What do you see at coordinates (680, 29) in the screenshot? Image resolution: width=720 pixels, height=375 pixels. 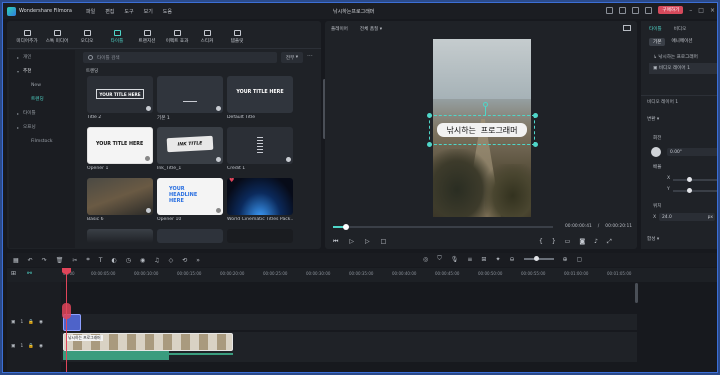 I see `tab-video-props: 비디오` at bounding box center [680, 29].